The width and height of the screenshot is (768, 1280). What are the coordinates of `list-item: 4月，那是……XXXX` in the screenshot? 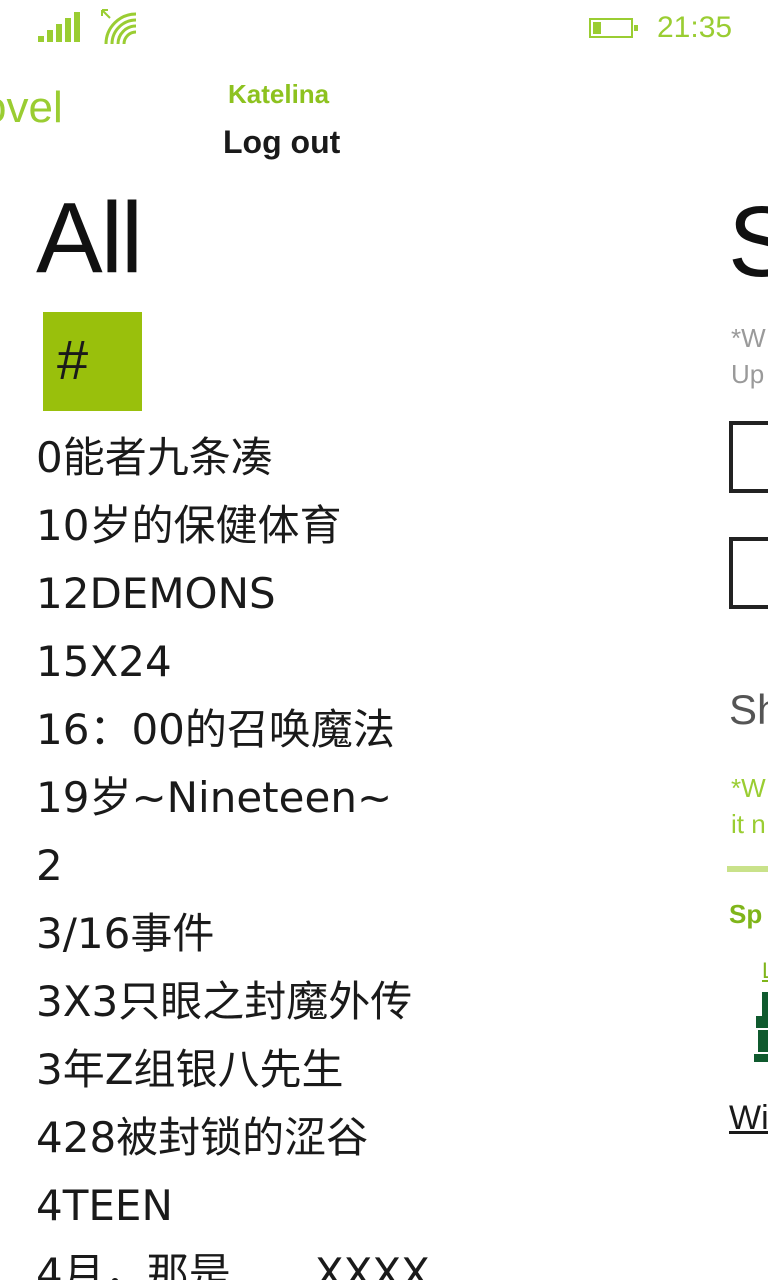 It's located at (306, 1260).